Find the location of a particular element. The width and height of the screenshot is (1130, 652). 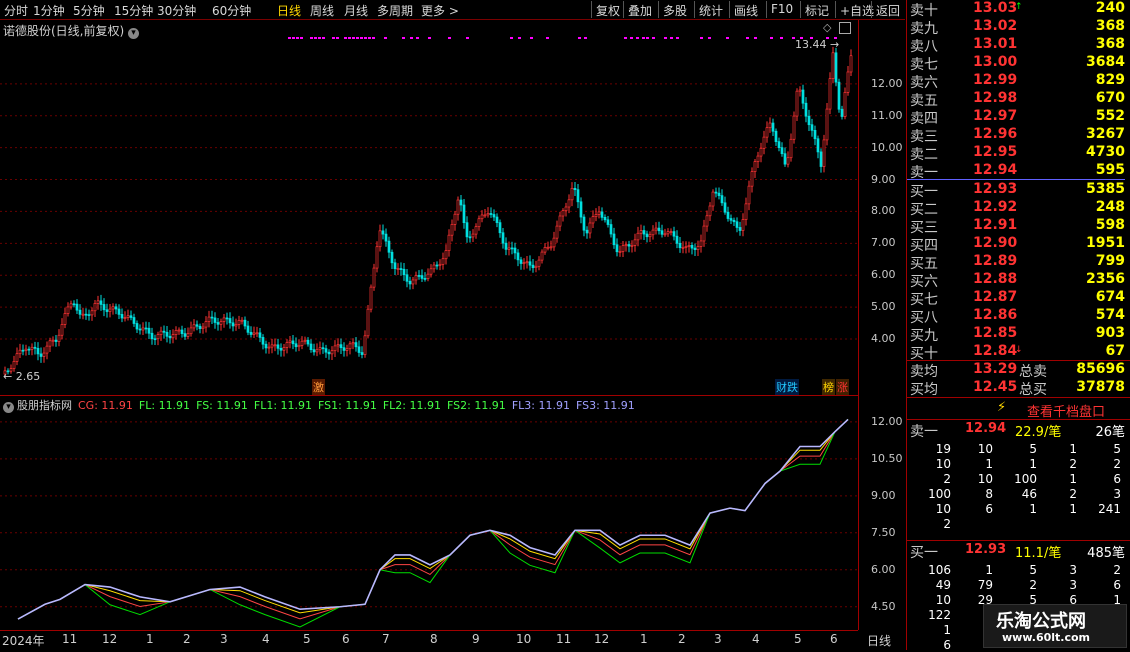

tool-button-5: F10 is located at coordinates (782, 9).